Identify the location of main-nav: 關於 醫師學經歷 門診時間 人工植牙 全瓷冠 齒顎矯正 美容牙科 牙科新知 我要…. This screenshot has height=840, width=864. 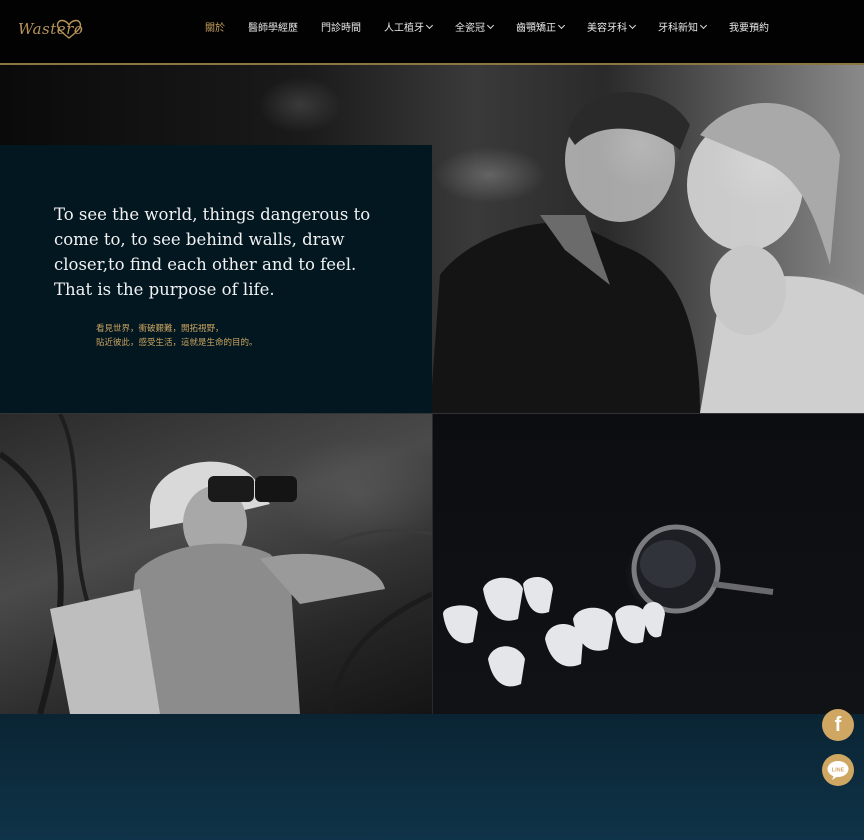
(498, 26).